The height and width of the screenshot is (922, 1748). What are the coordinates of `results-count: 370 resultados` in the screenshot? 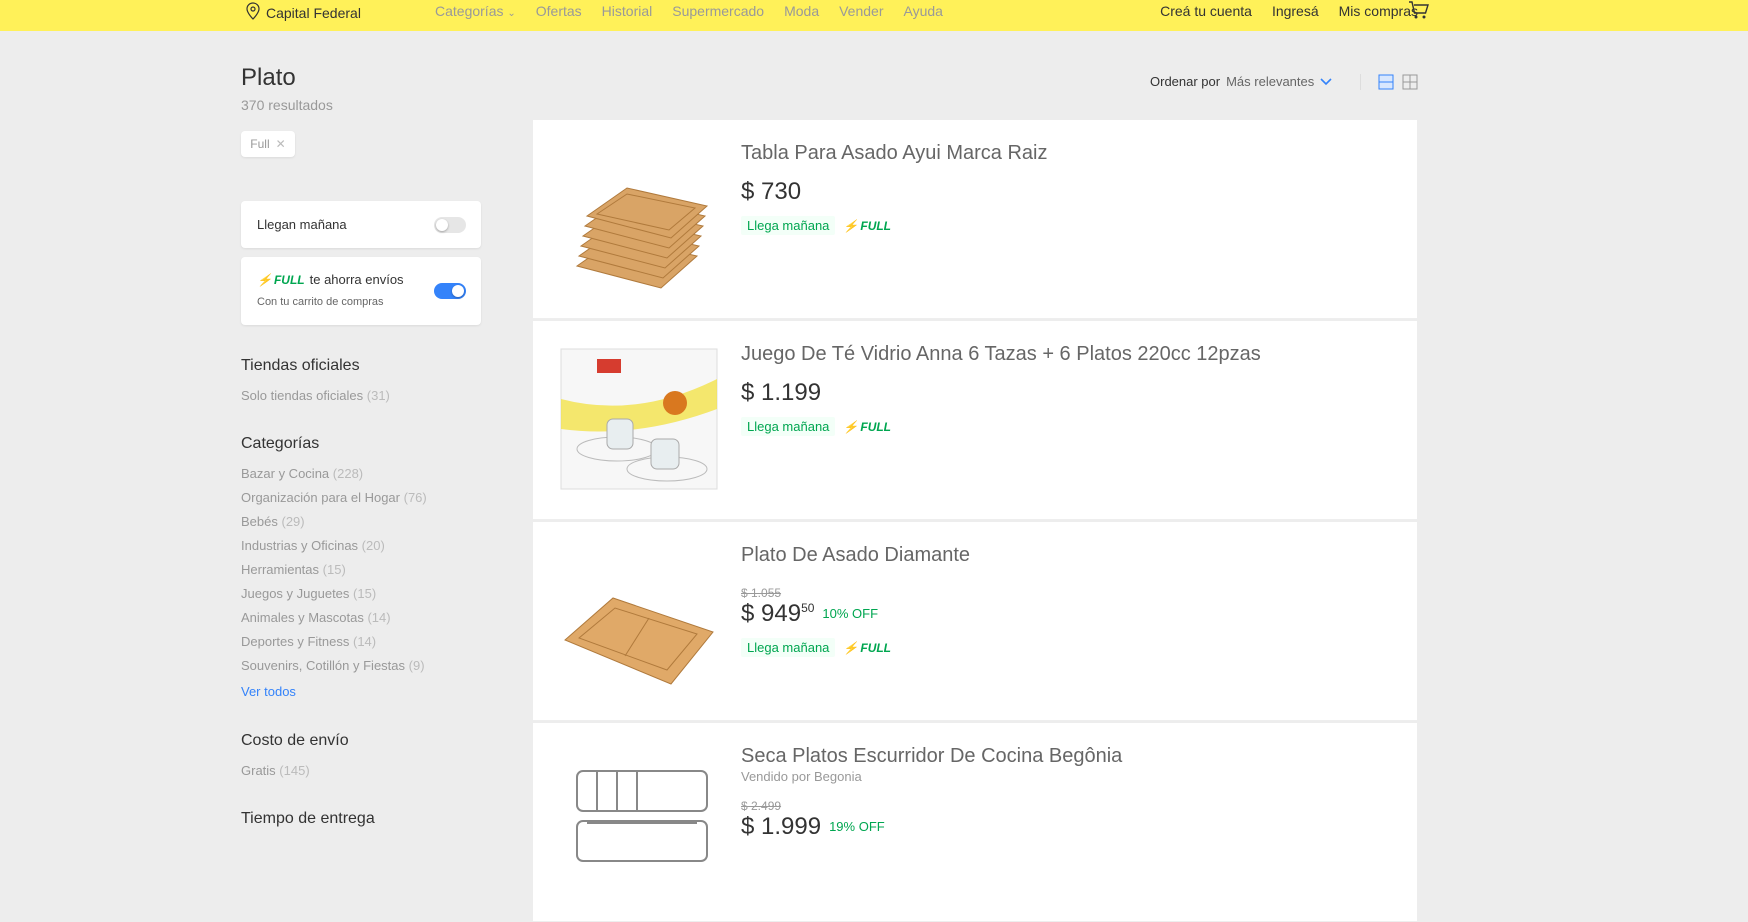 It's located at (287, 105).